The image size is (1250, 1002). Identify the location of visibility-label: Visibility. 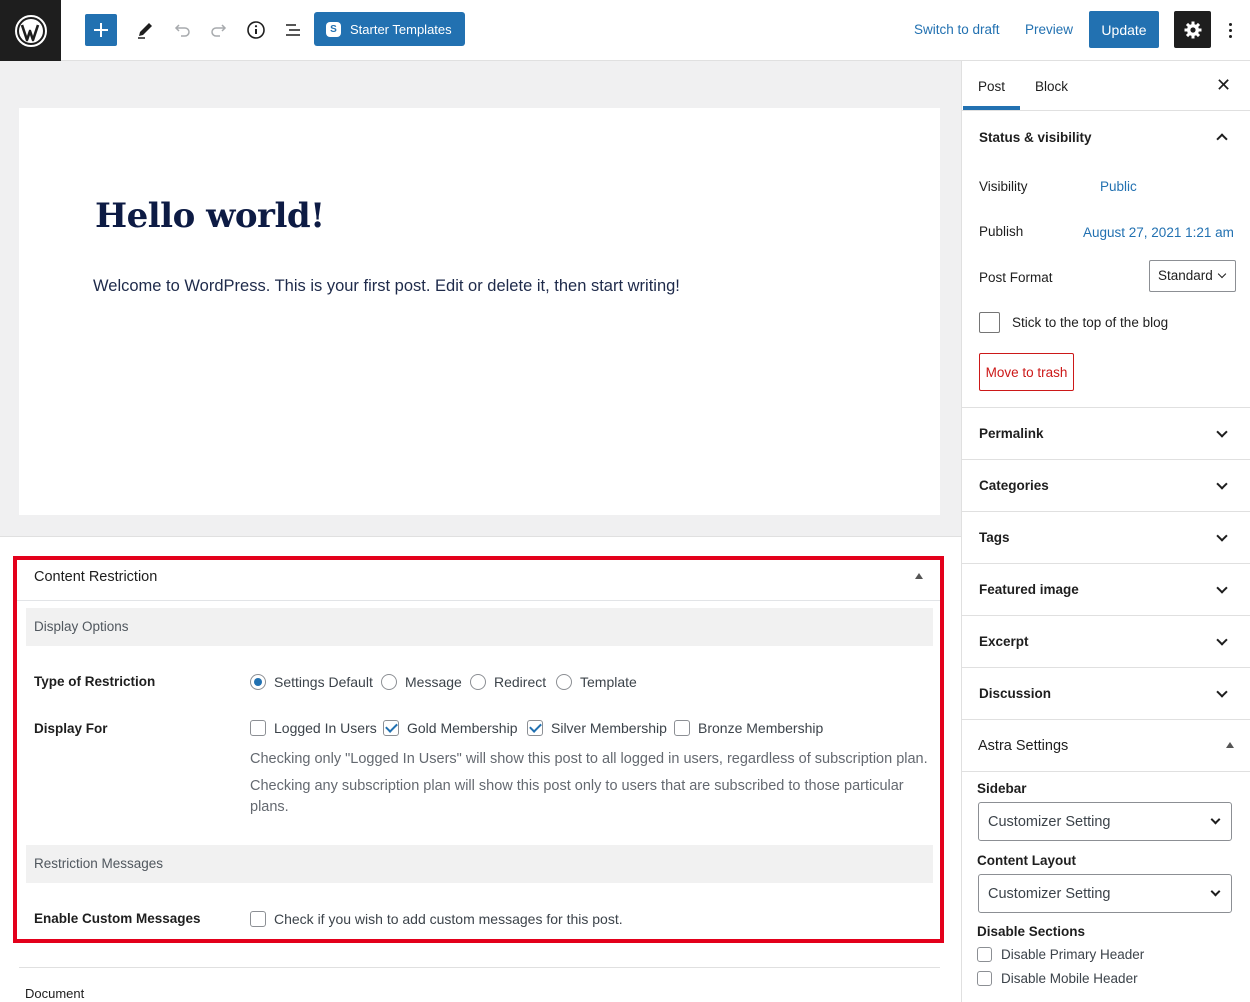
(1003, 186).